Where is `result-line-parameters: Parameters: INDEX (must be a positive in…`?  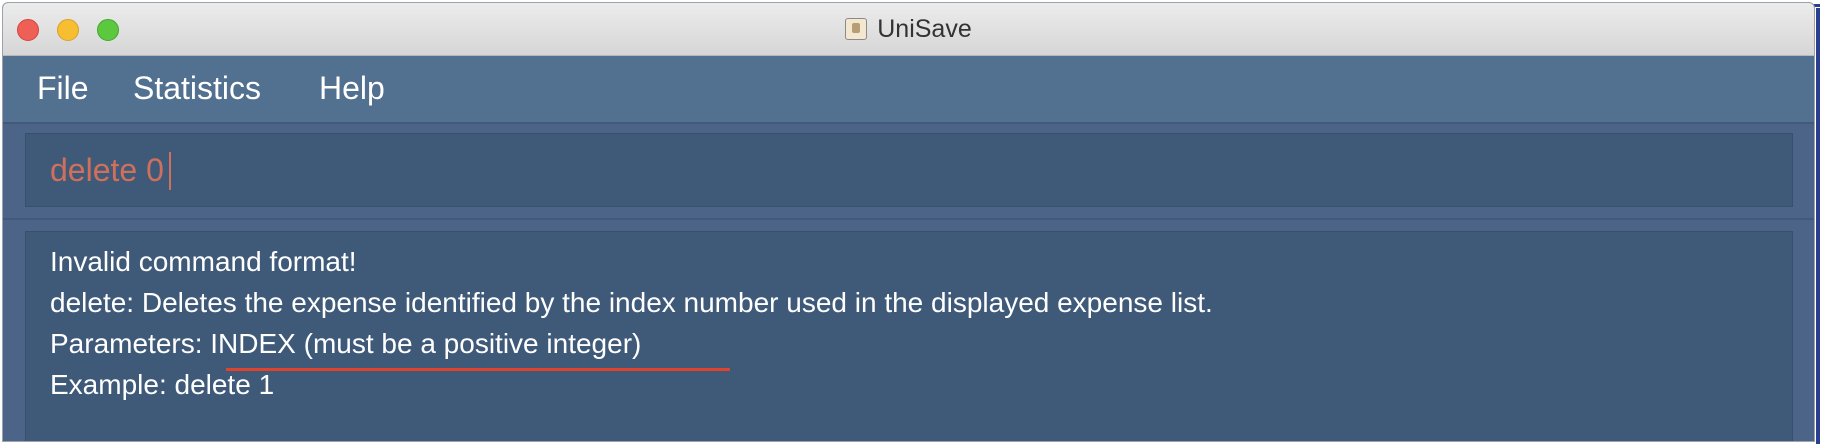
result-line-parameters: Parameters: INDEX (must be a positive in… is located at coordinates (346, 343).